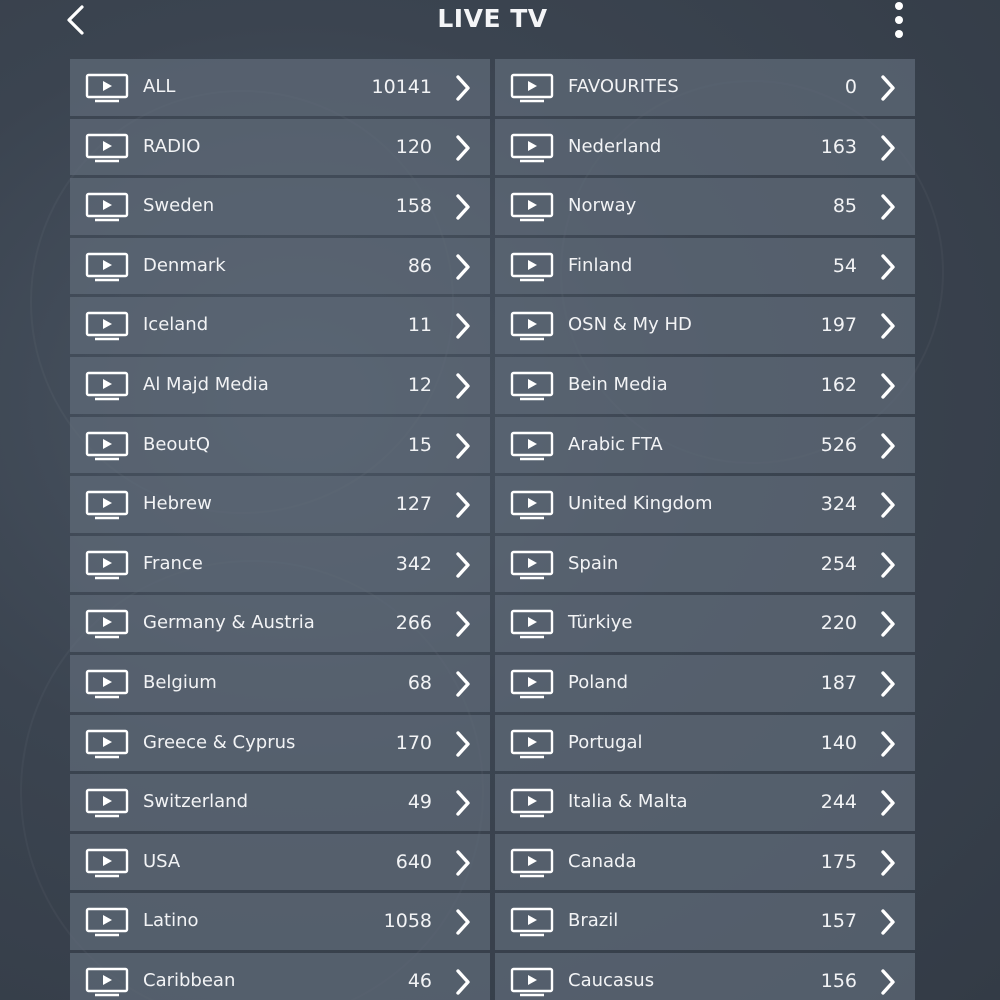  What do you see at coordinates (177, 504) in the screenshot?
I see `category-label: Hebrew` at bounding box center [177, 504].